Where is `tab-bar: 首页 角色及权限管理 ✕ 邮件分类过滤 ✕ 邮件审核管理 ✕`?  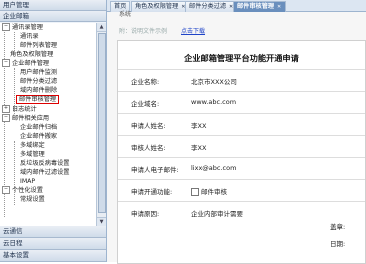
tab-bar: 首页 角色及权限管理 ✕ 邮件分类过滤 ✕ 邮件审核管理 ✕ is located at coordinates (236, 6).